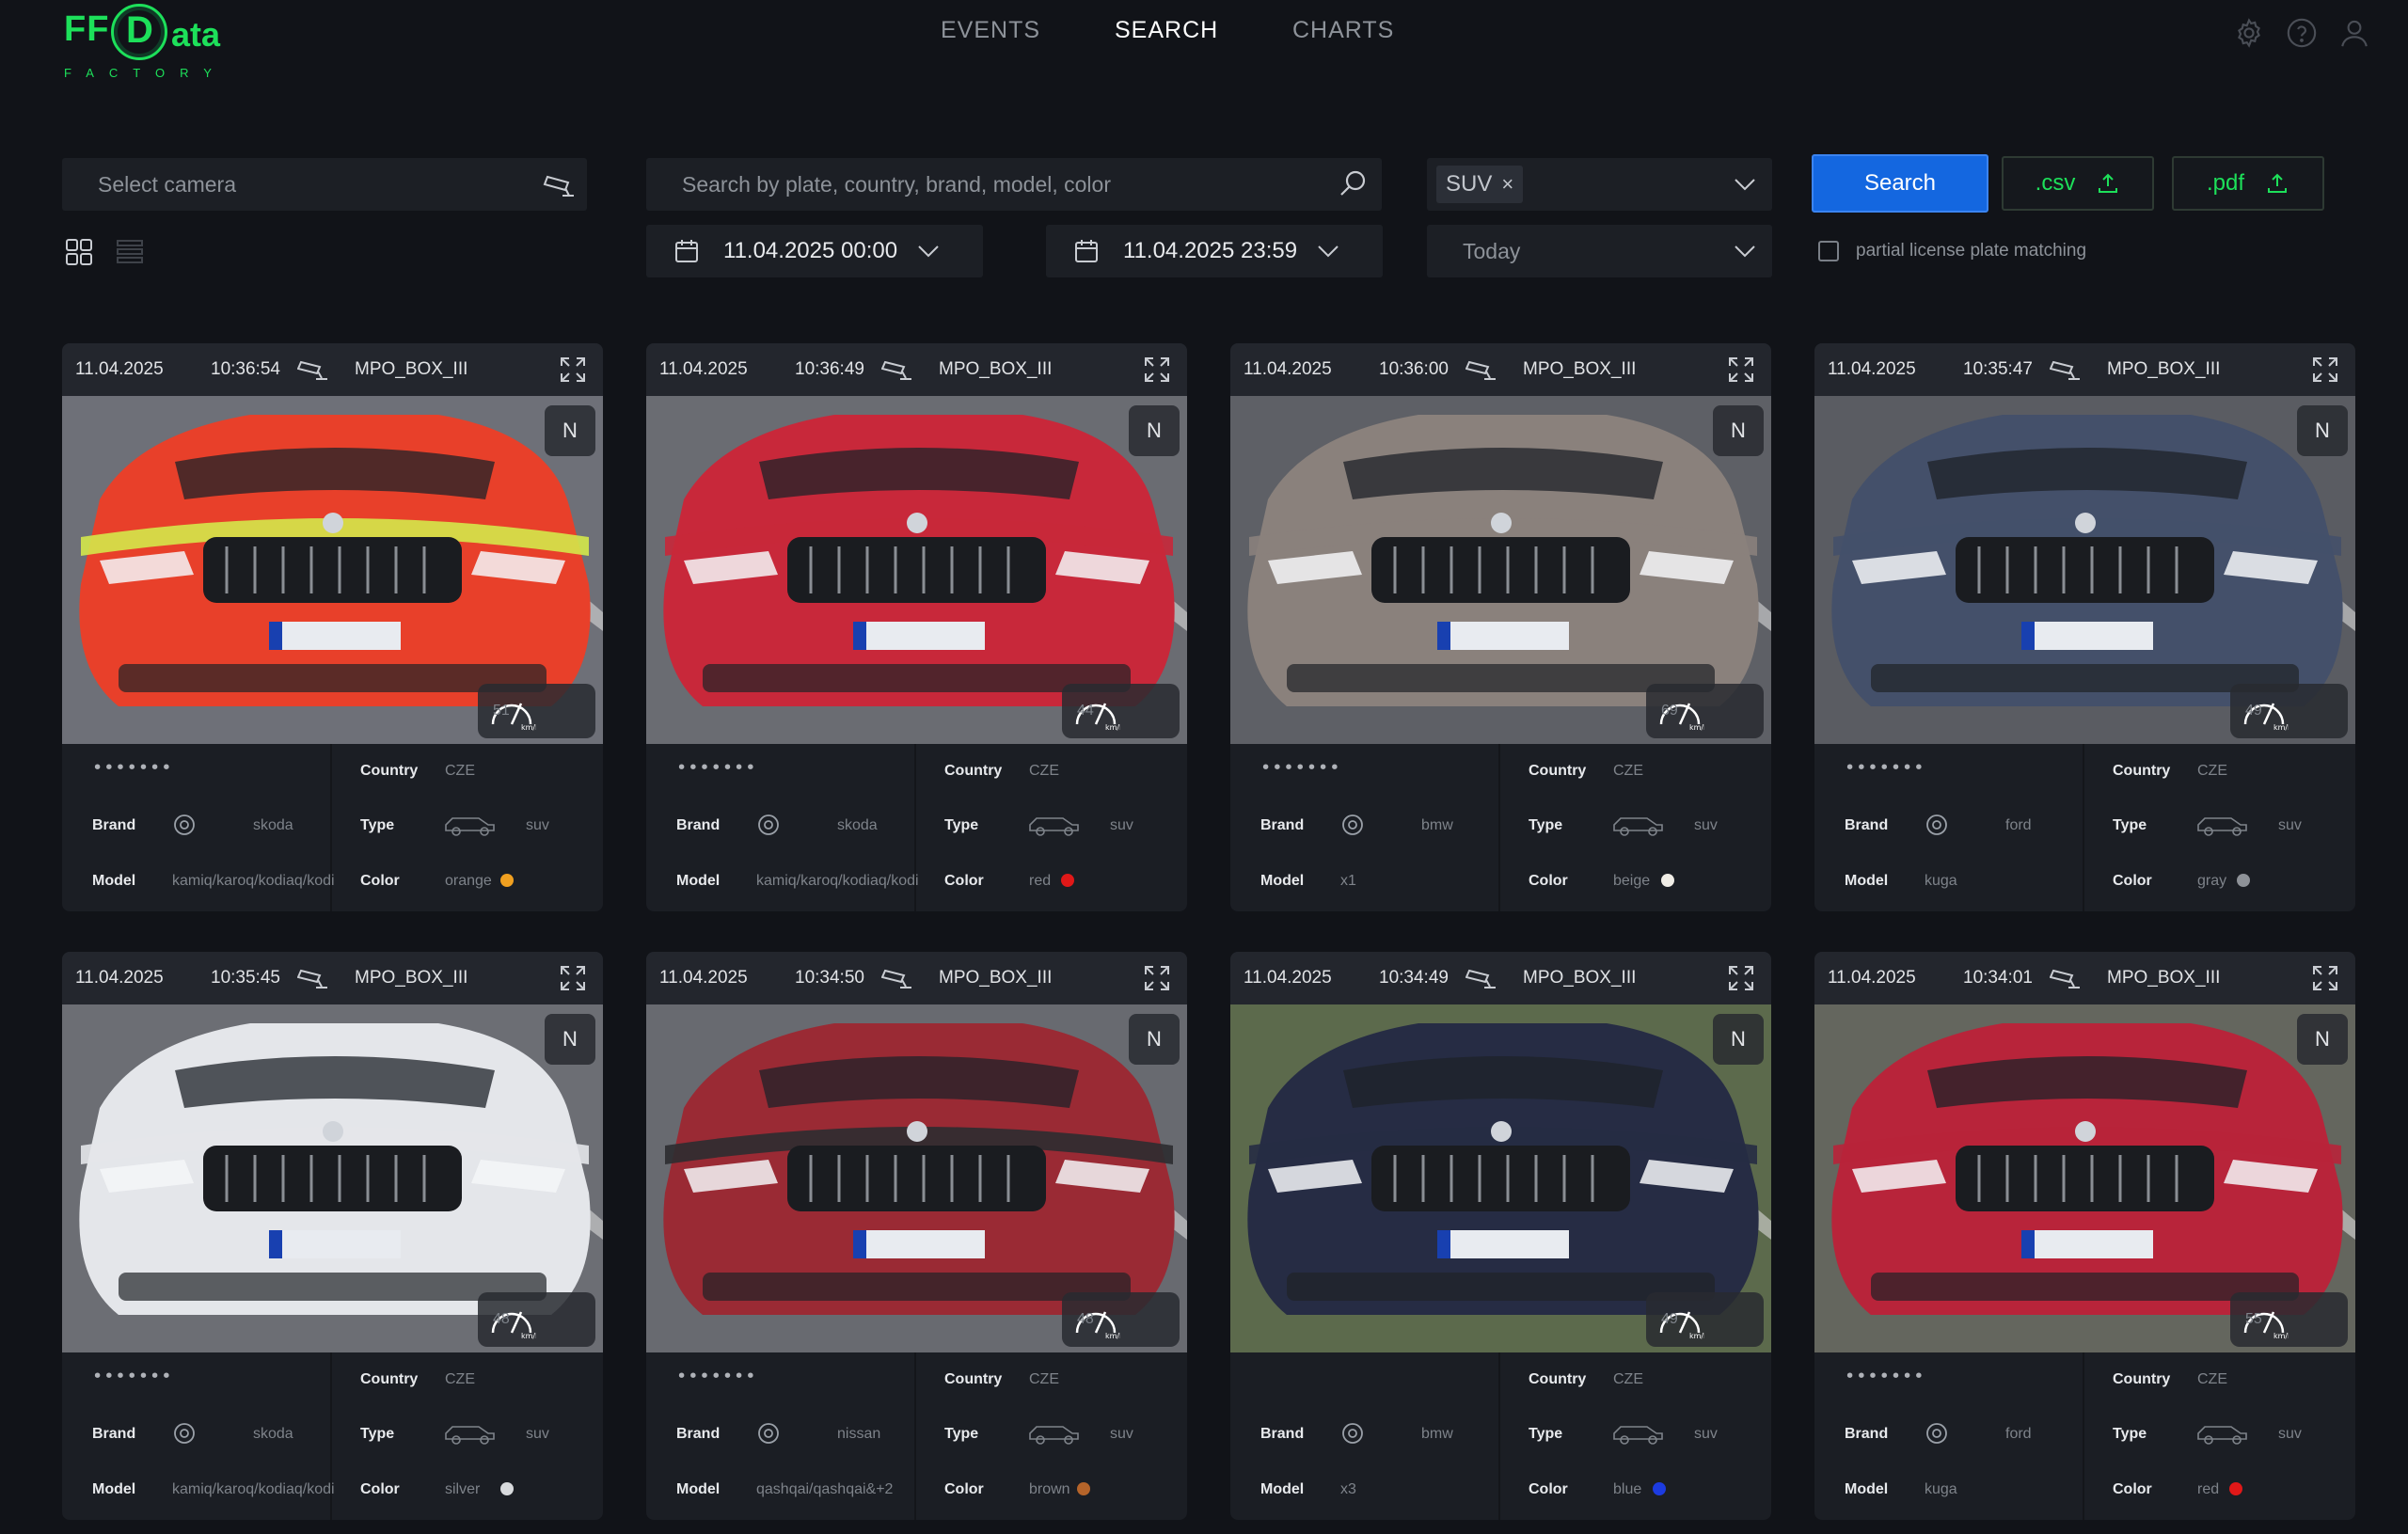 This screenshot has width=2408, height=1534. What do you see at coordinates (411, 978) in the screenshot?
I see `card-camera-name: MPO_BOX_III` at bounding box center [411, 978].